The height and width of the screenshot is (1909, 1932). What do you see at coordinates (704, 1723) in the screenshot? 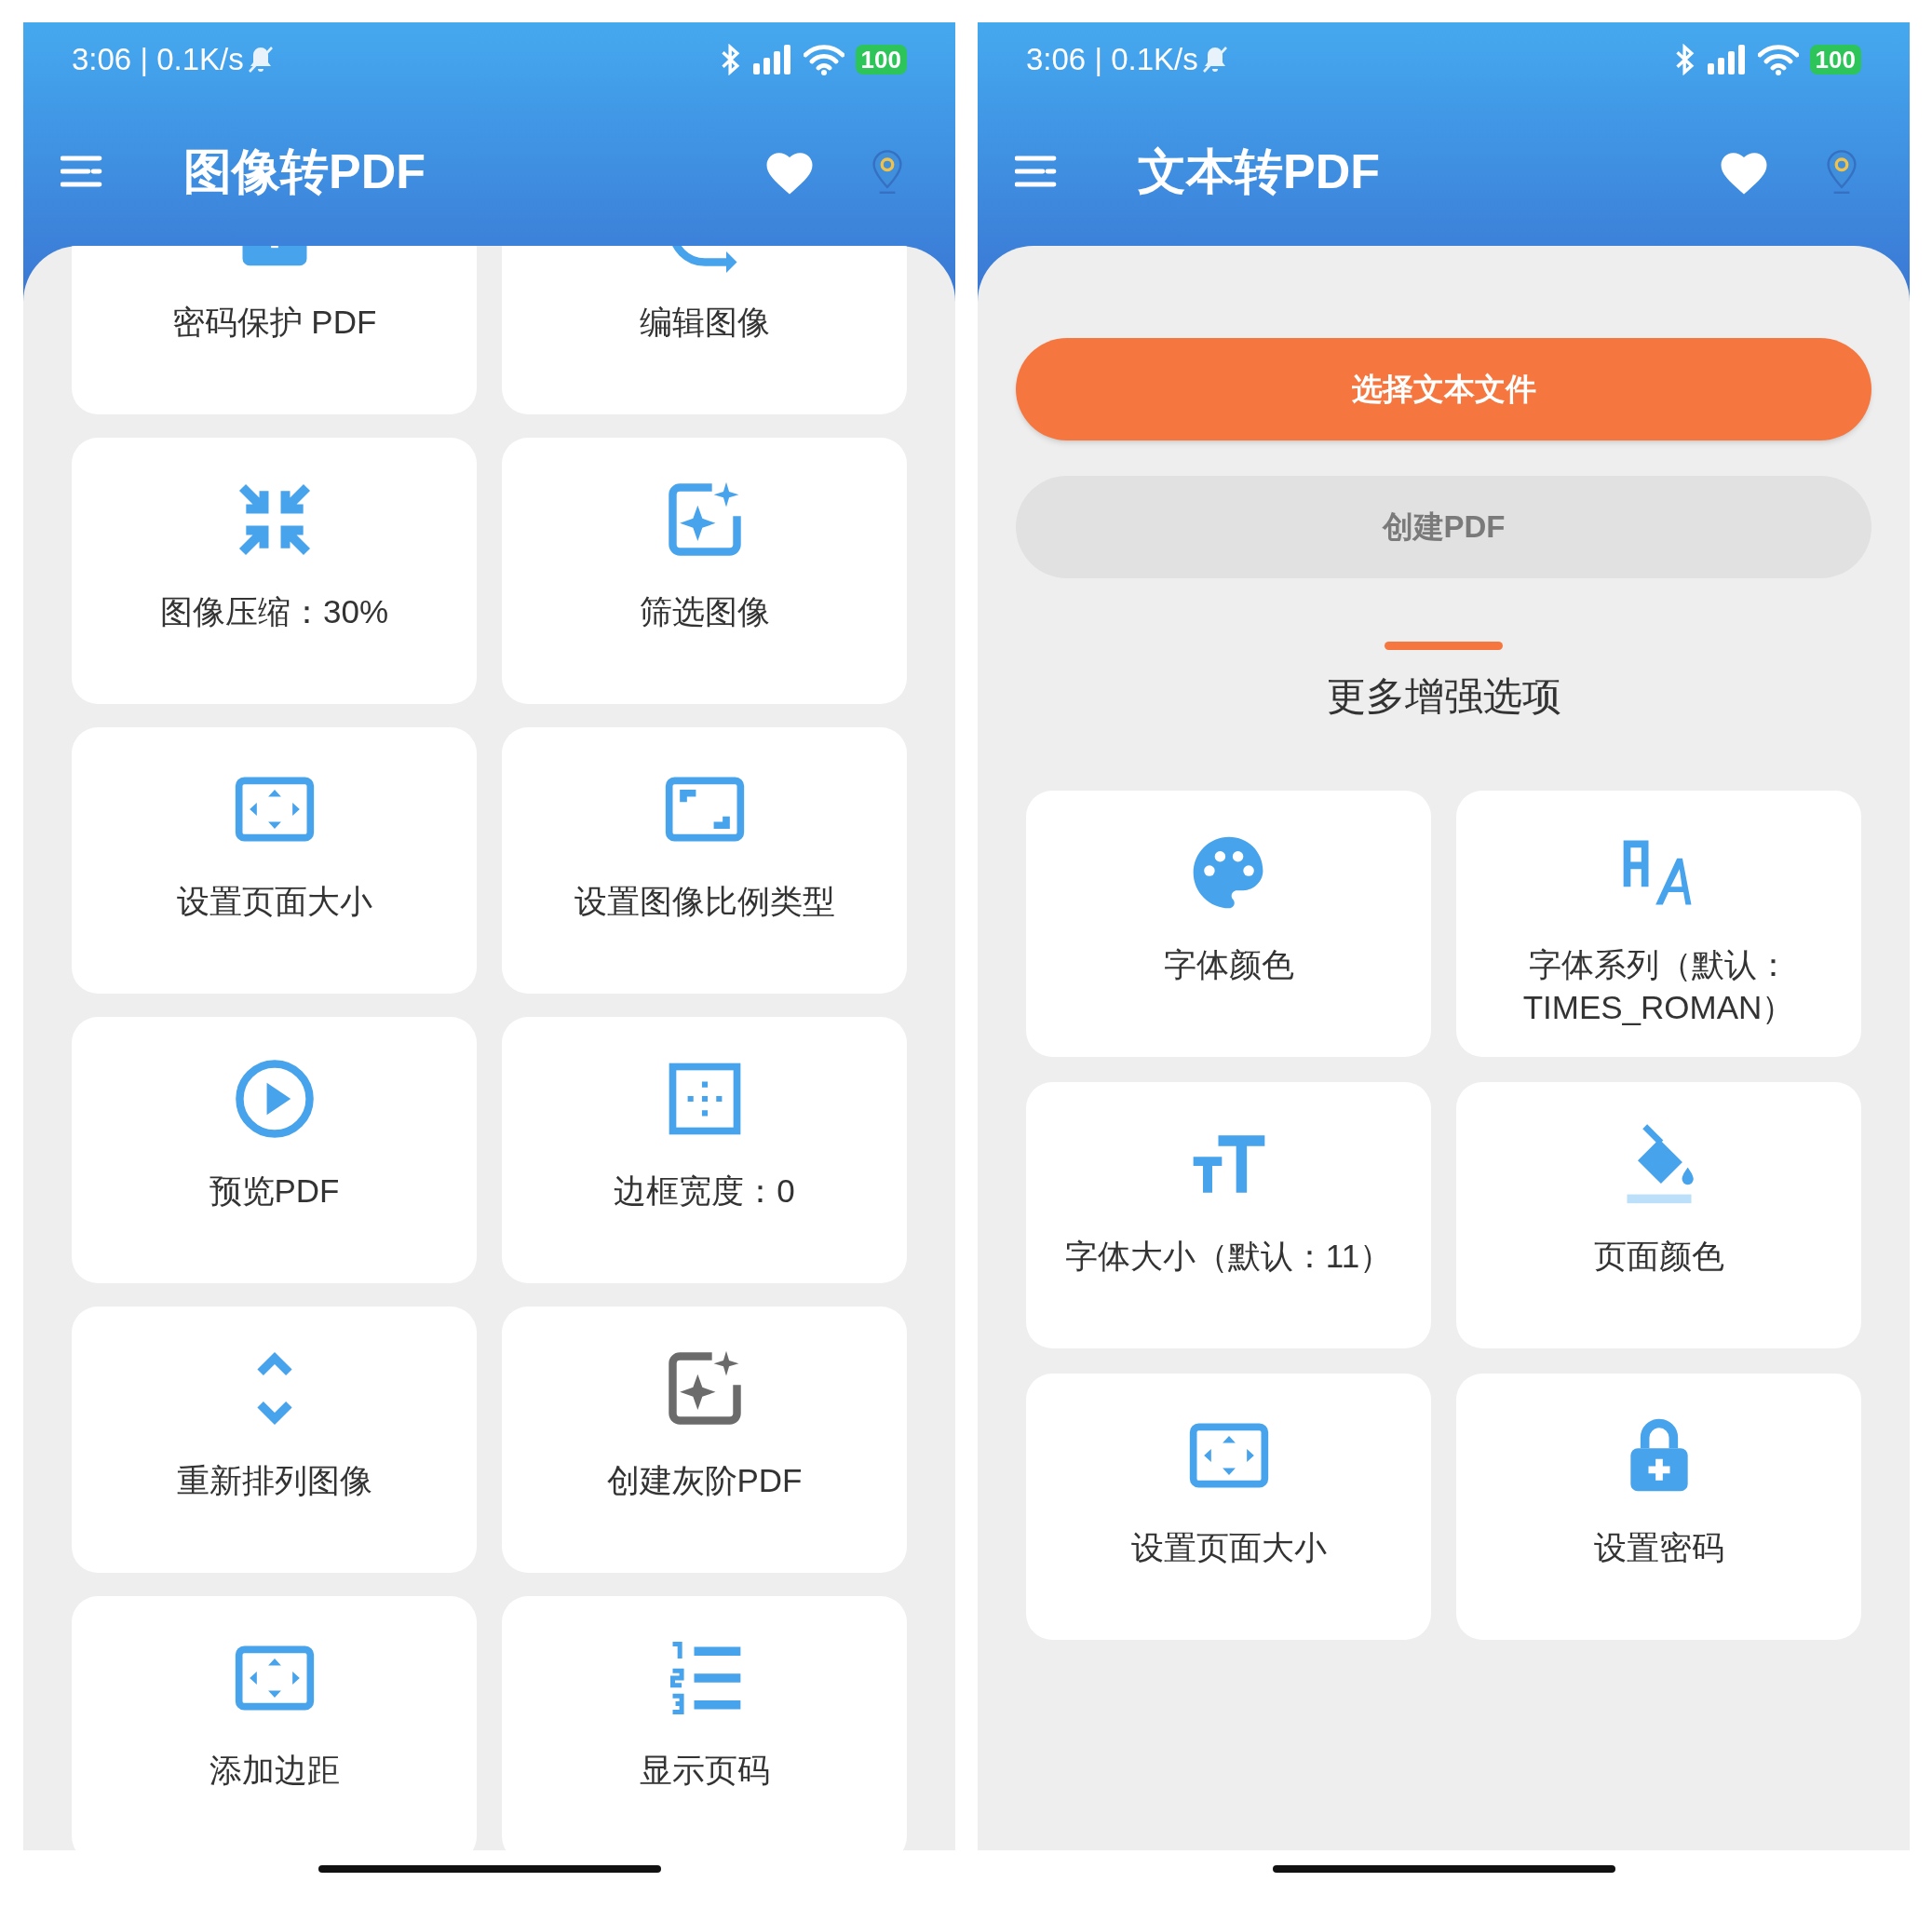
I see `option-card: 显示页码` at bounding box center [704, 1723].